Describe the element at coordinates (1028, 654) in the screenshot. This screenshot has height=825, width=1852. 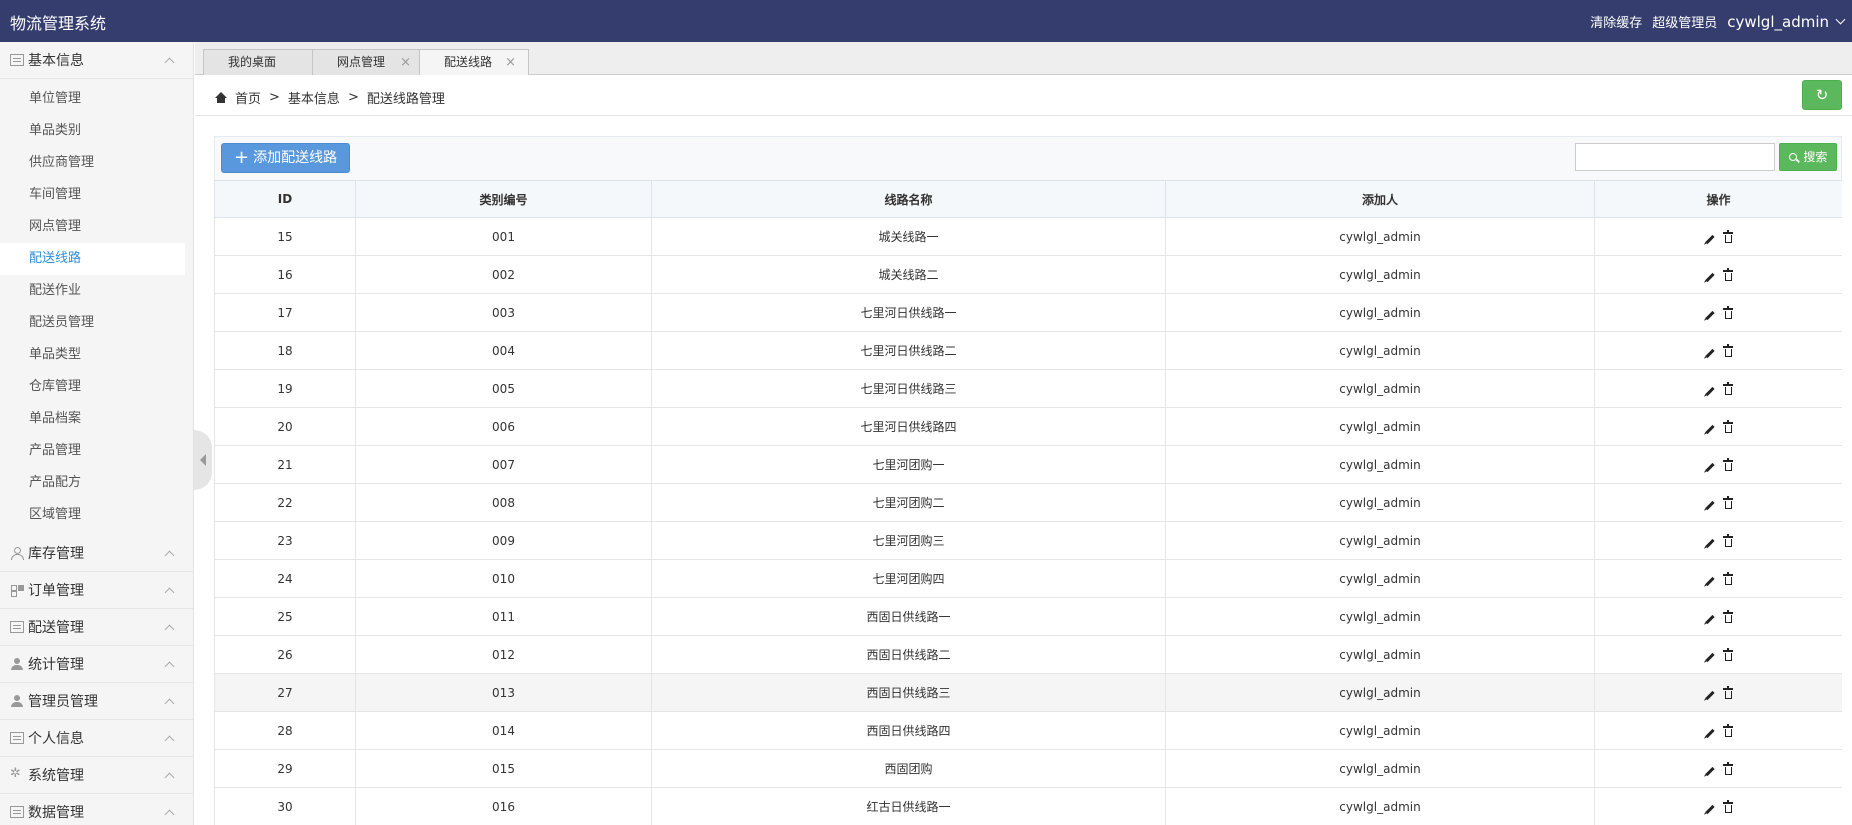
I see `table-row: 26 012 西固日供线路二 cywlgl_admin` at that location.